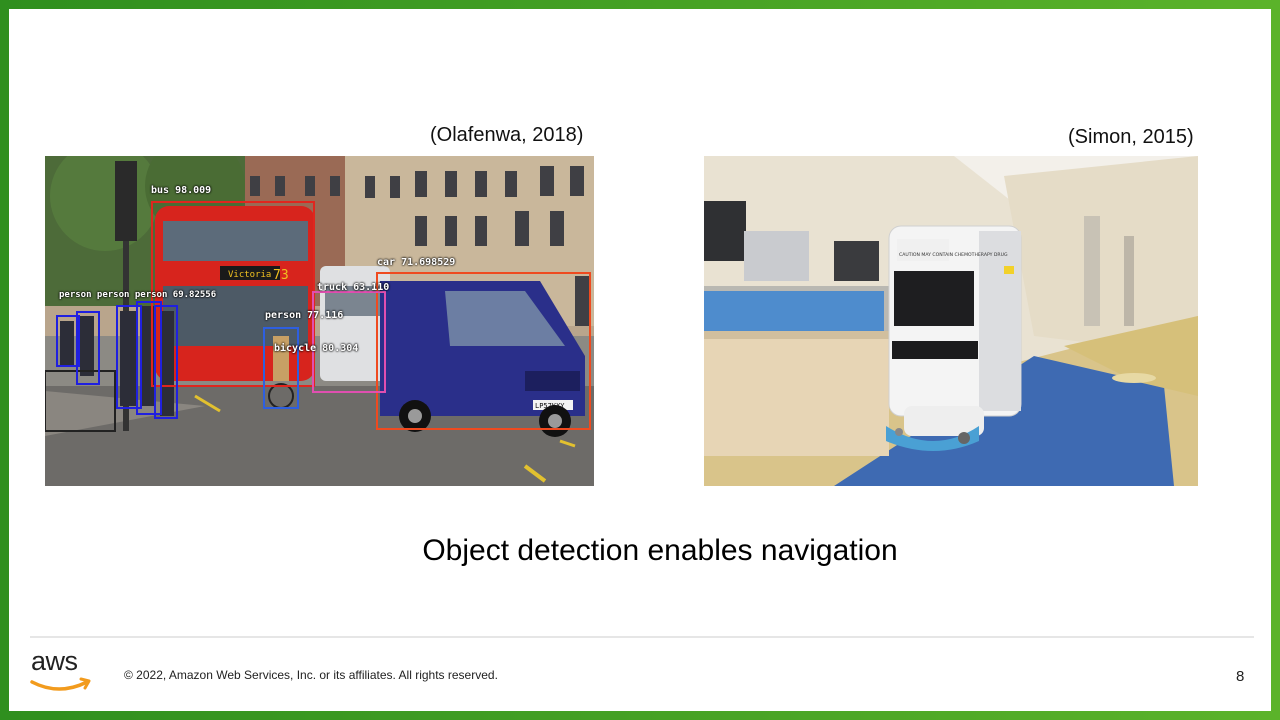 The height and width of the screenshot is (720, 1280). I want to click on bus-destination-sign: Victoria, so click(249, 275).